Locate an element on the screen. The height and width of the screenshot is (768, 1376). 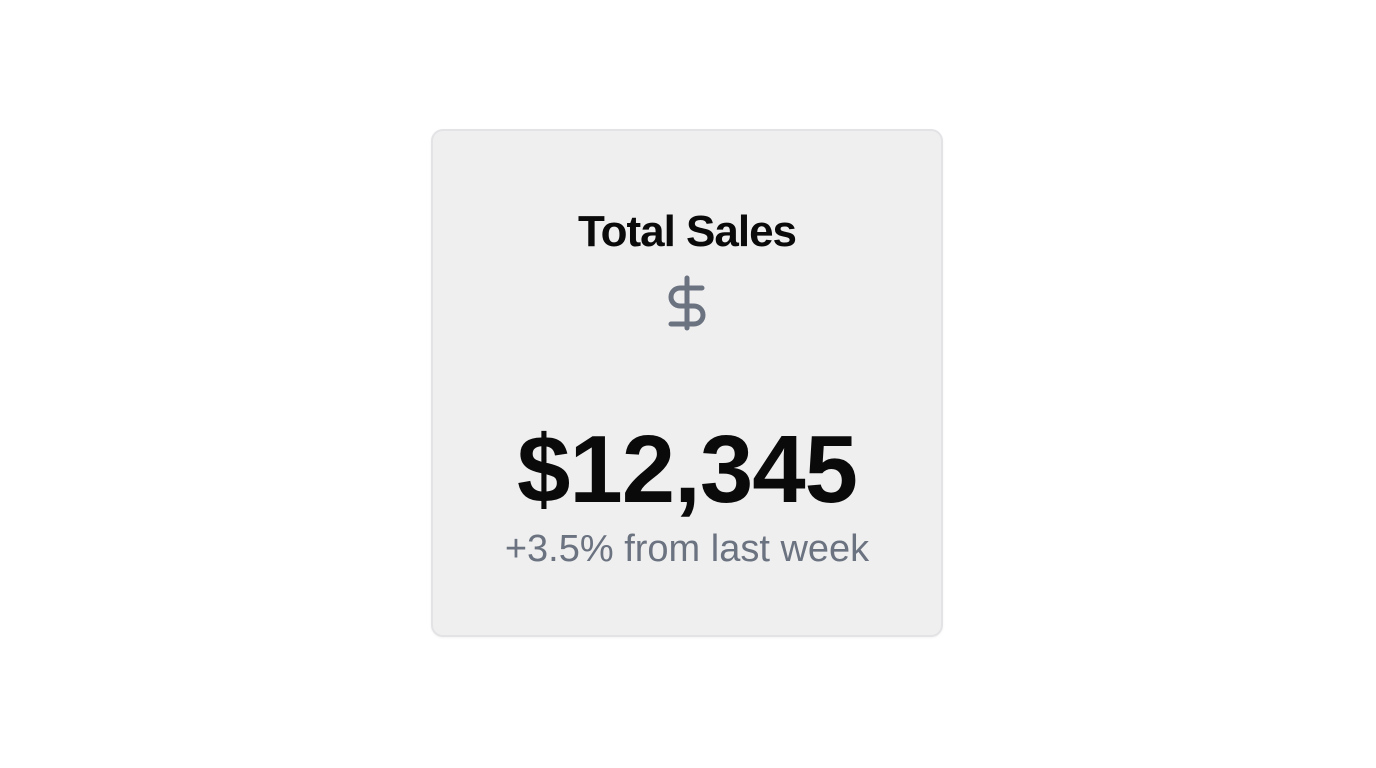
sales-value: $12,345 is located at coordinates (687, 469).